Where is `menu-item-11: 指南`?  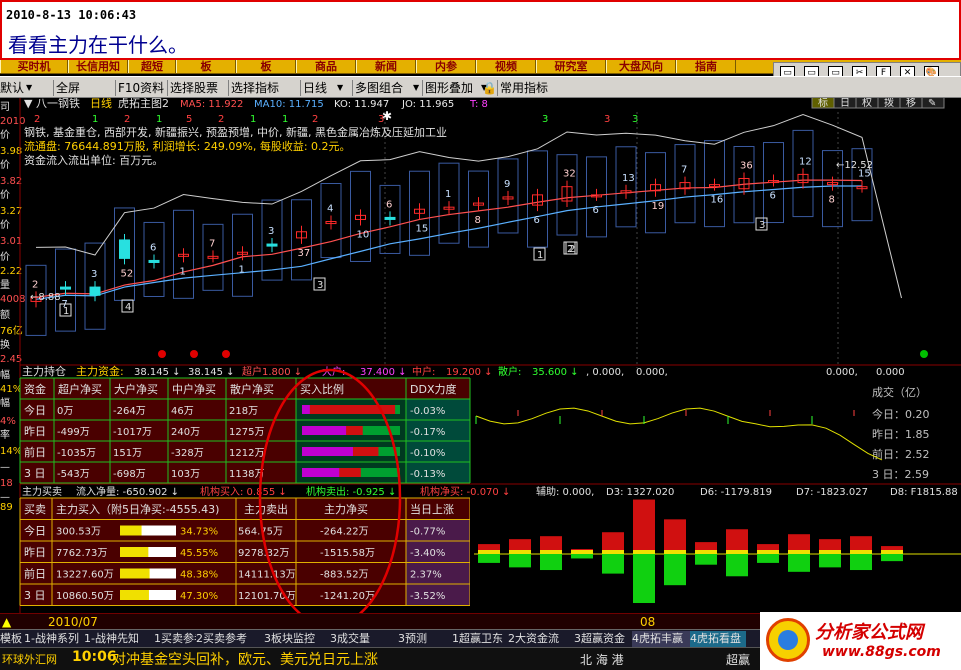 menu-item-11: 指南 is located at coordinates (706, 66).